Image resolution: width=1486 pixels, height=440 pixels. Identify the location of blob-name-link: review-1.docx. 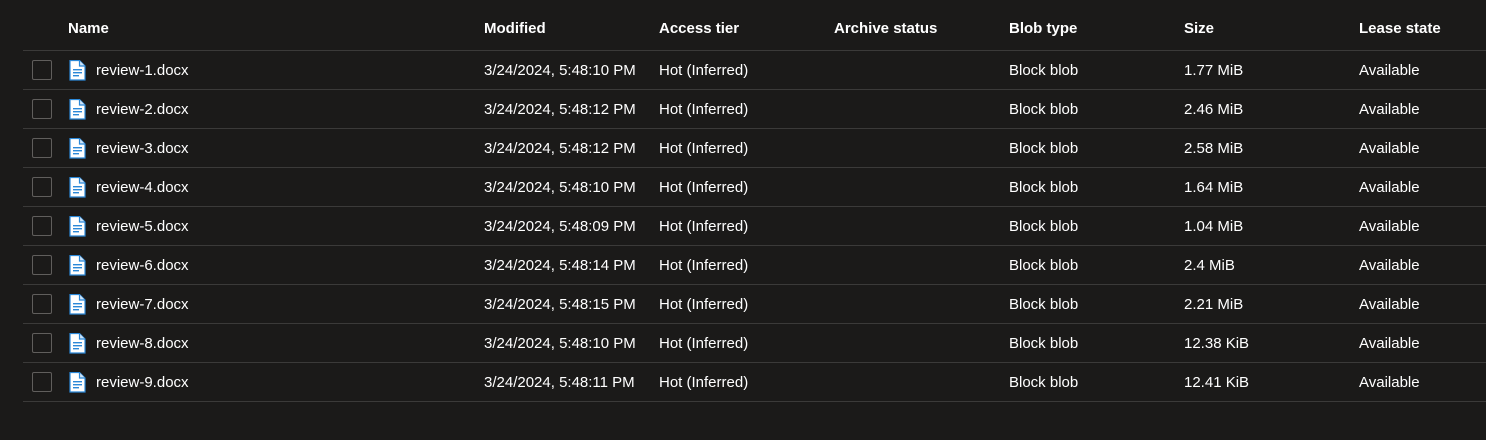
(142, 70).